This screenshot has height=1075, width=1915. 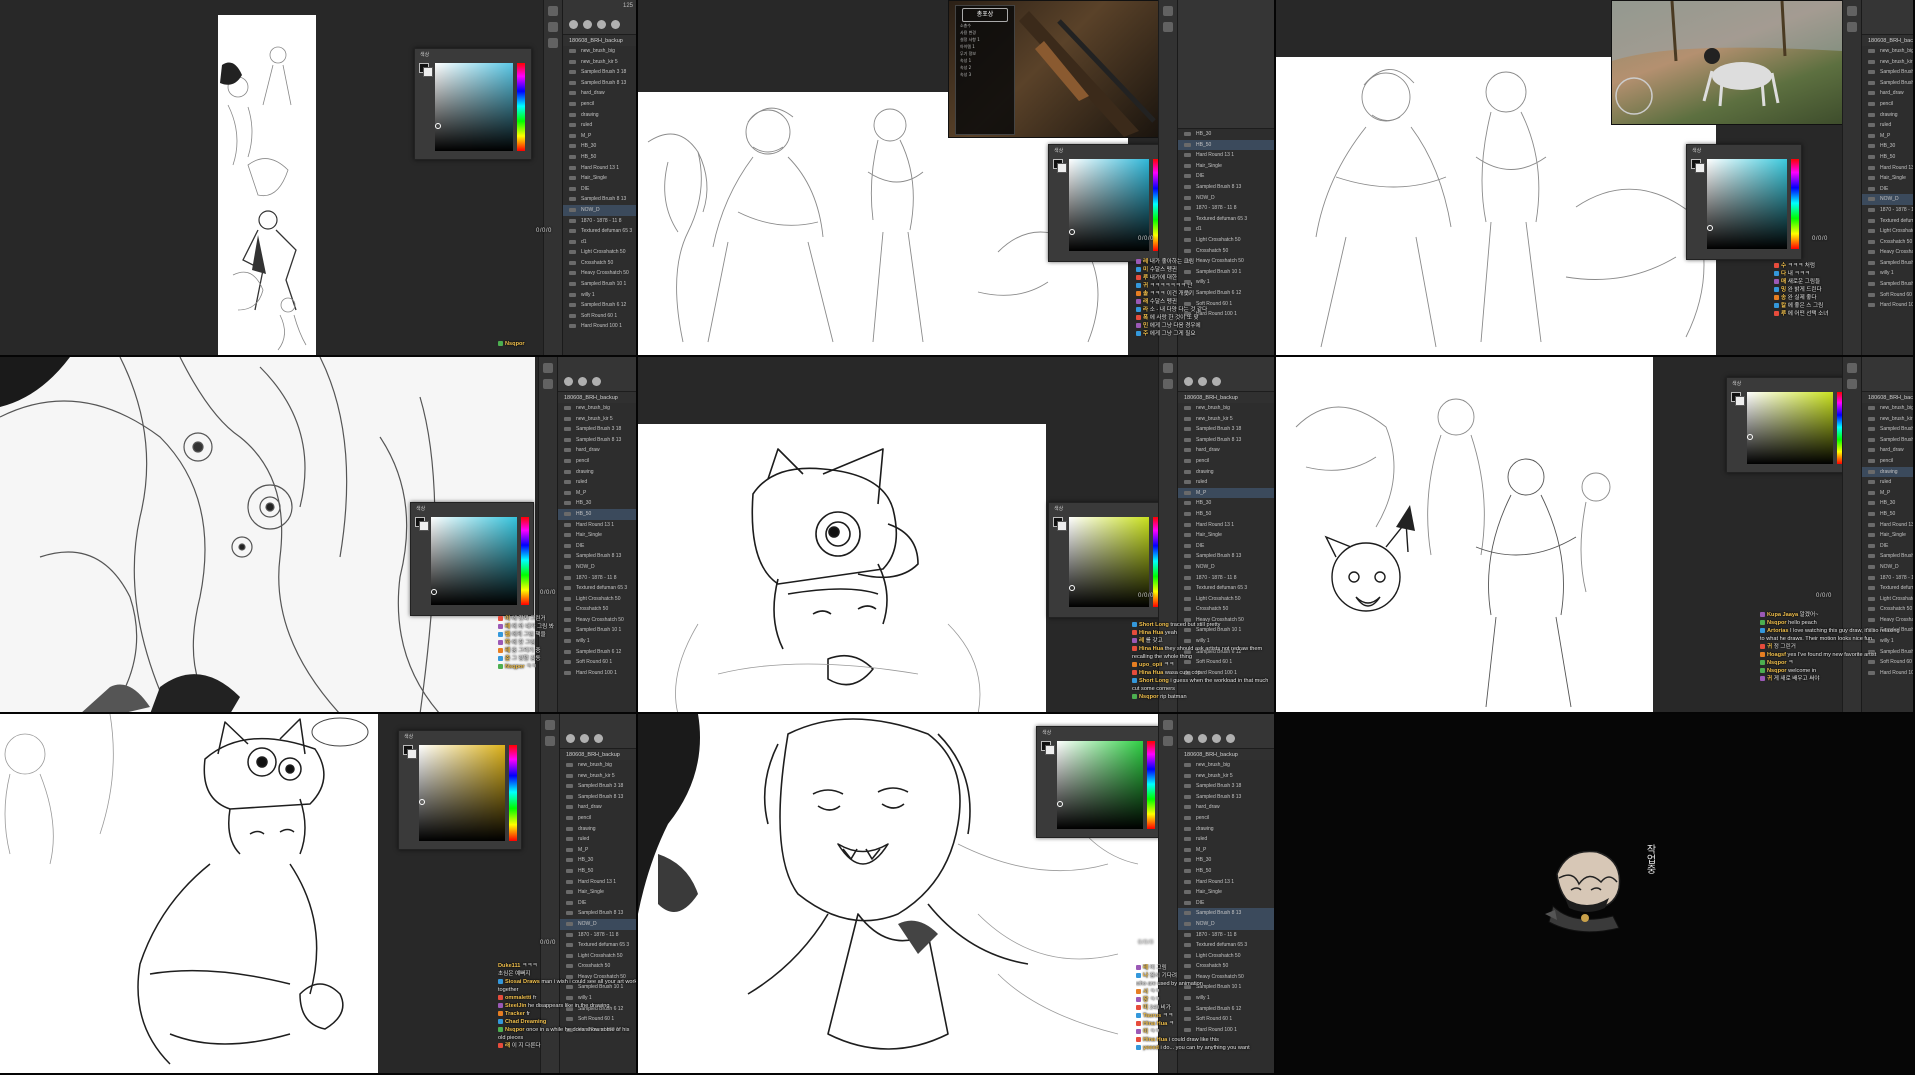 I want to click on brush-item: d1, so click(x=599, y=242).